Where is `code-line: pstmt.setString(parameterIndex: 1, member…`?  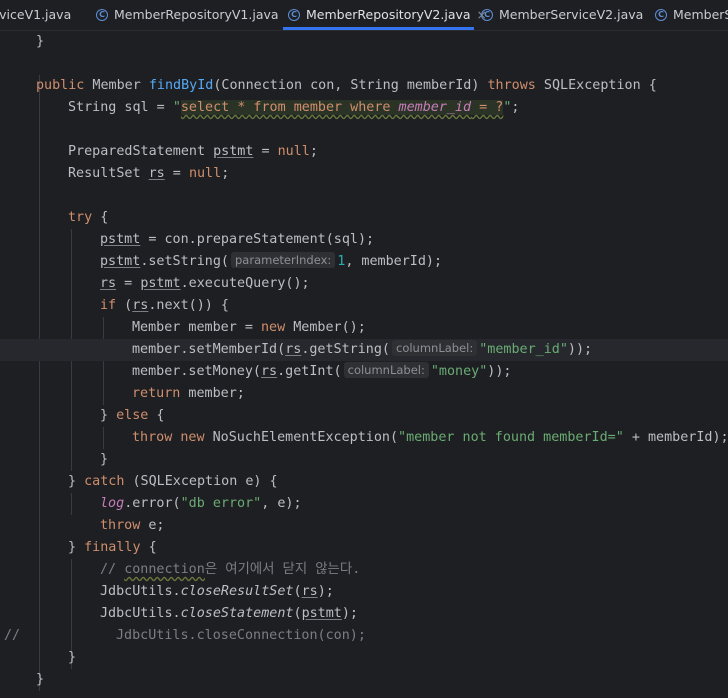 code-line: pstmt.setString(parameterIndex: 1, member… is located at coordinates (271, 260).